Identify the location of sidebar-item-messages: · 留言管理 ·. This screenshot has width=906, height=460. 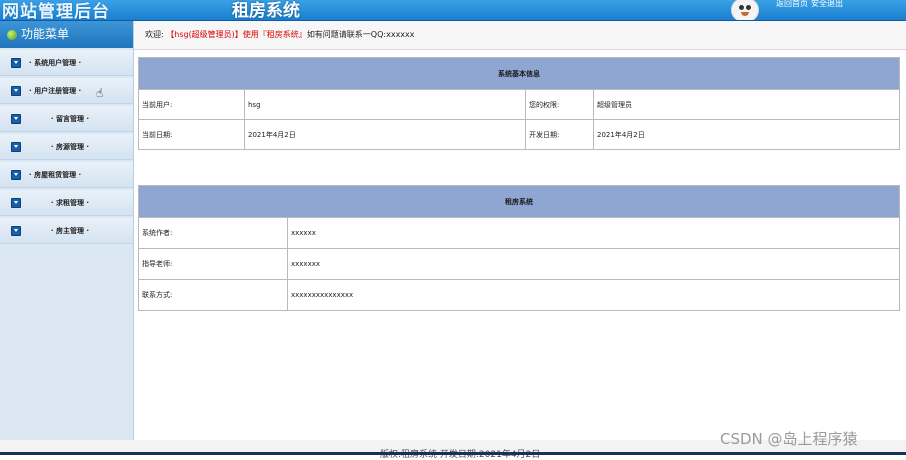
(66, 119).